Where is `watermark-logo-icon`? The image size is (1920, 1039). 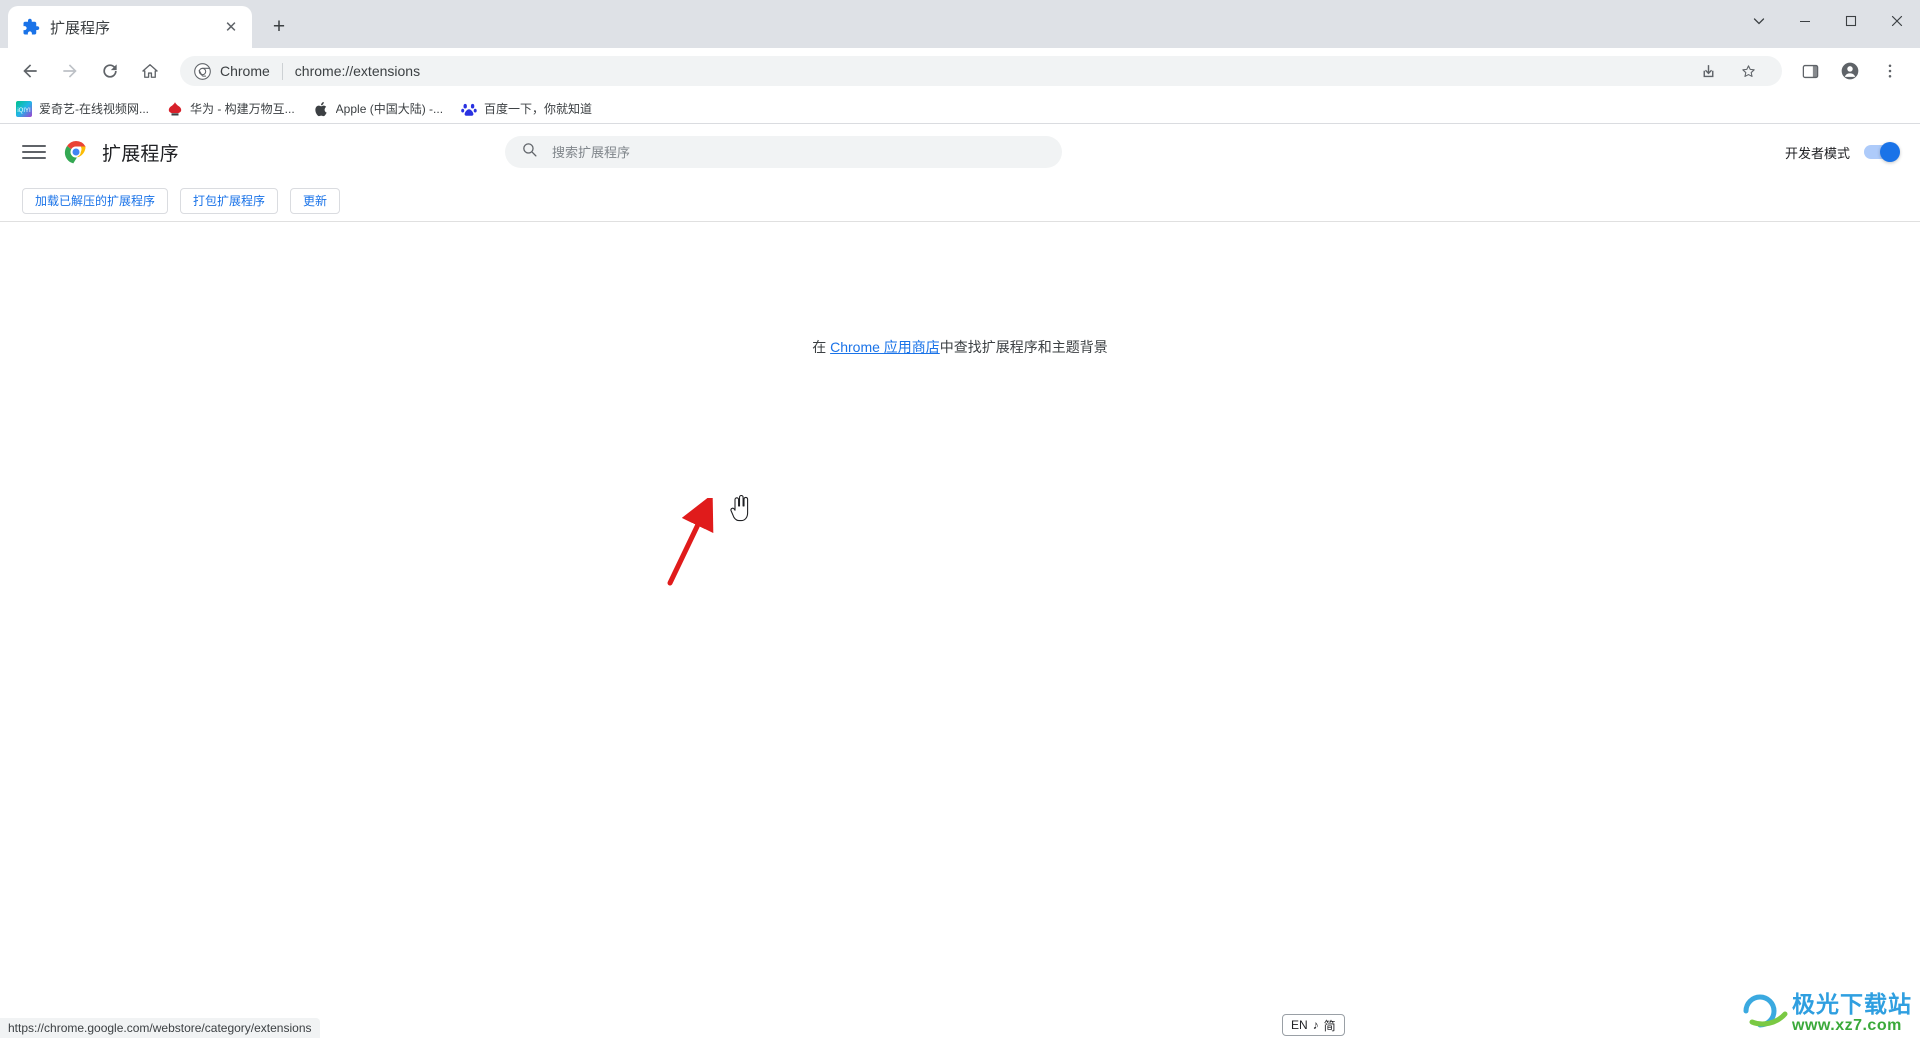 watermark-logo-icon is located at coordinates (1764, 1013).